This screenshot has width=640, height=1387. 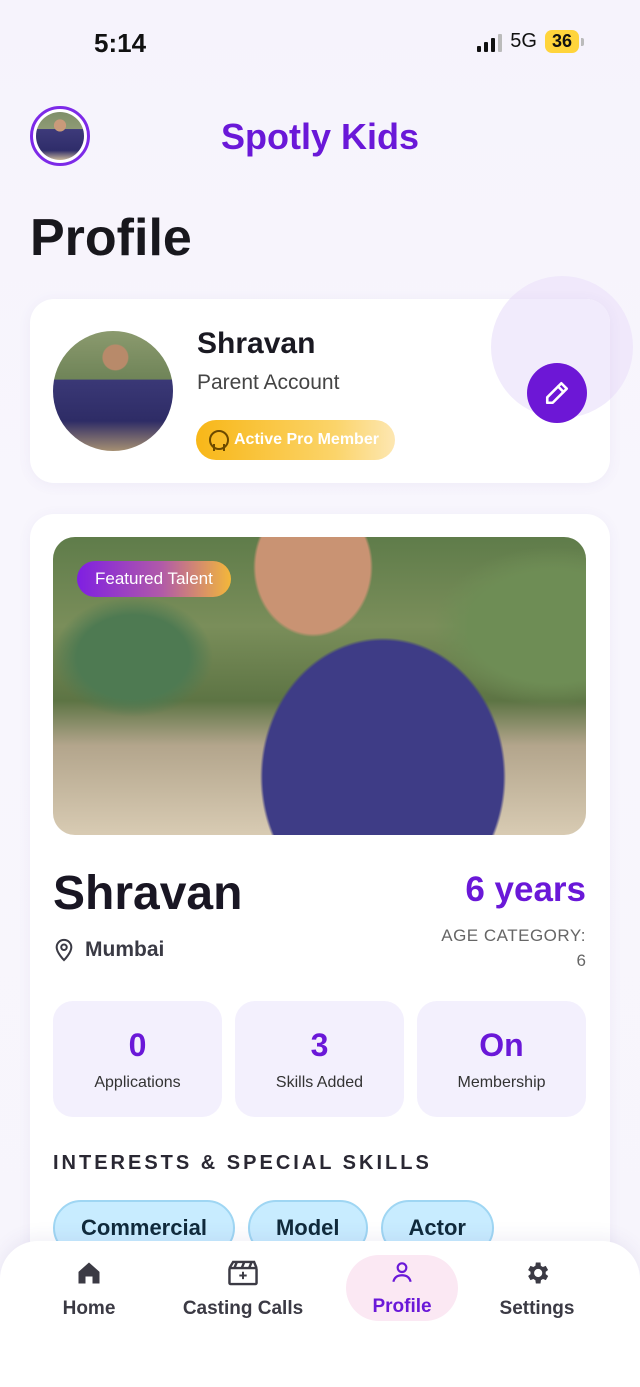 What do you see at coordinates (402, 1288) in the screenshot?
I see `nav-profile: Profile` at bounding box center [402, 1288].